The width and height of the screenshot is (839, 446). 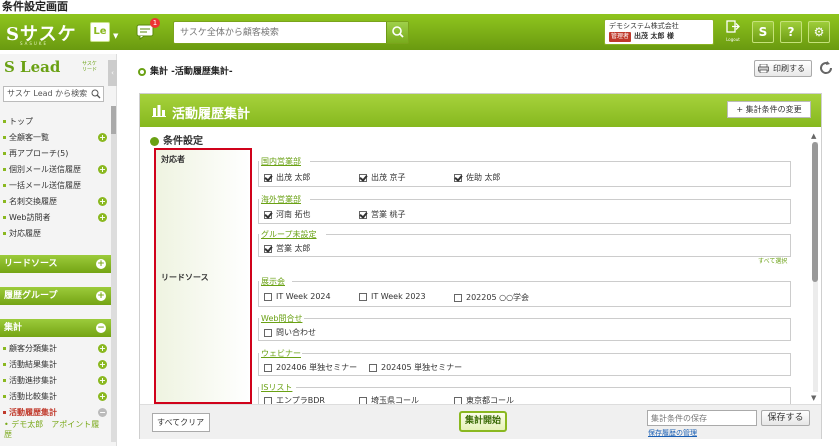 I want to click on sidebar-search-placeholder: サスケ Lead から検索, so click(x=47, y=93).